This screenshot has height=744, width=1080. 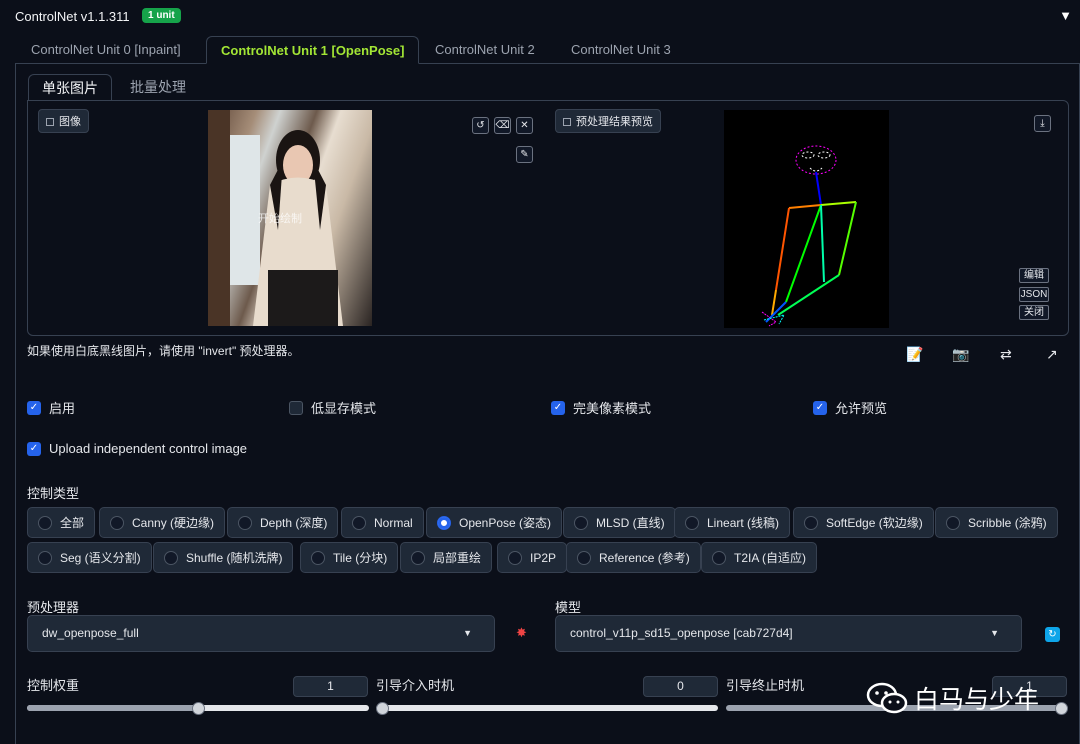 I want to click on wechat-icon, so click(x=887, y=698).